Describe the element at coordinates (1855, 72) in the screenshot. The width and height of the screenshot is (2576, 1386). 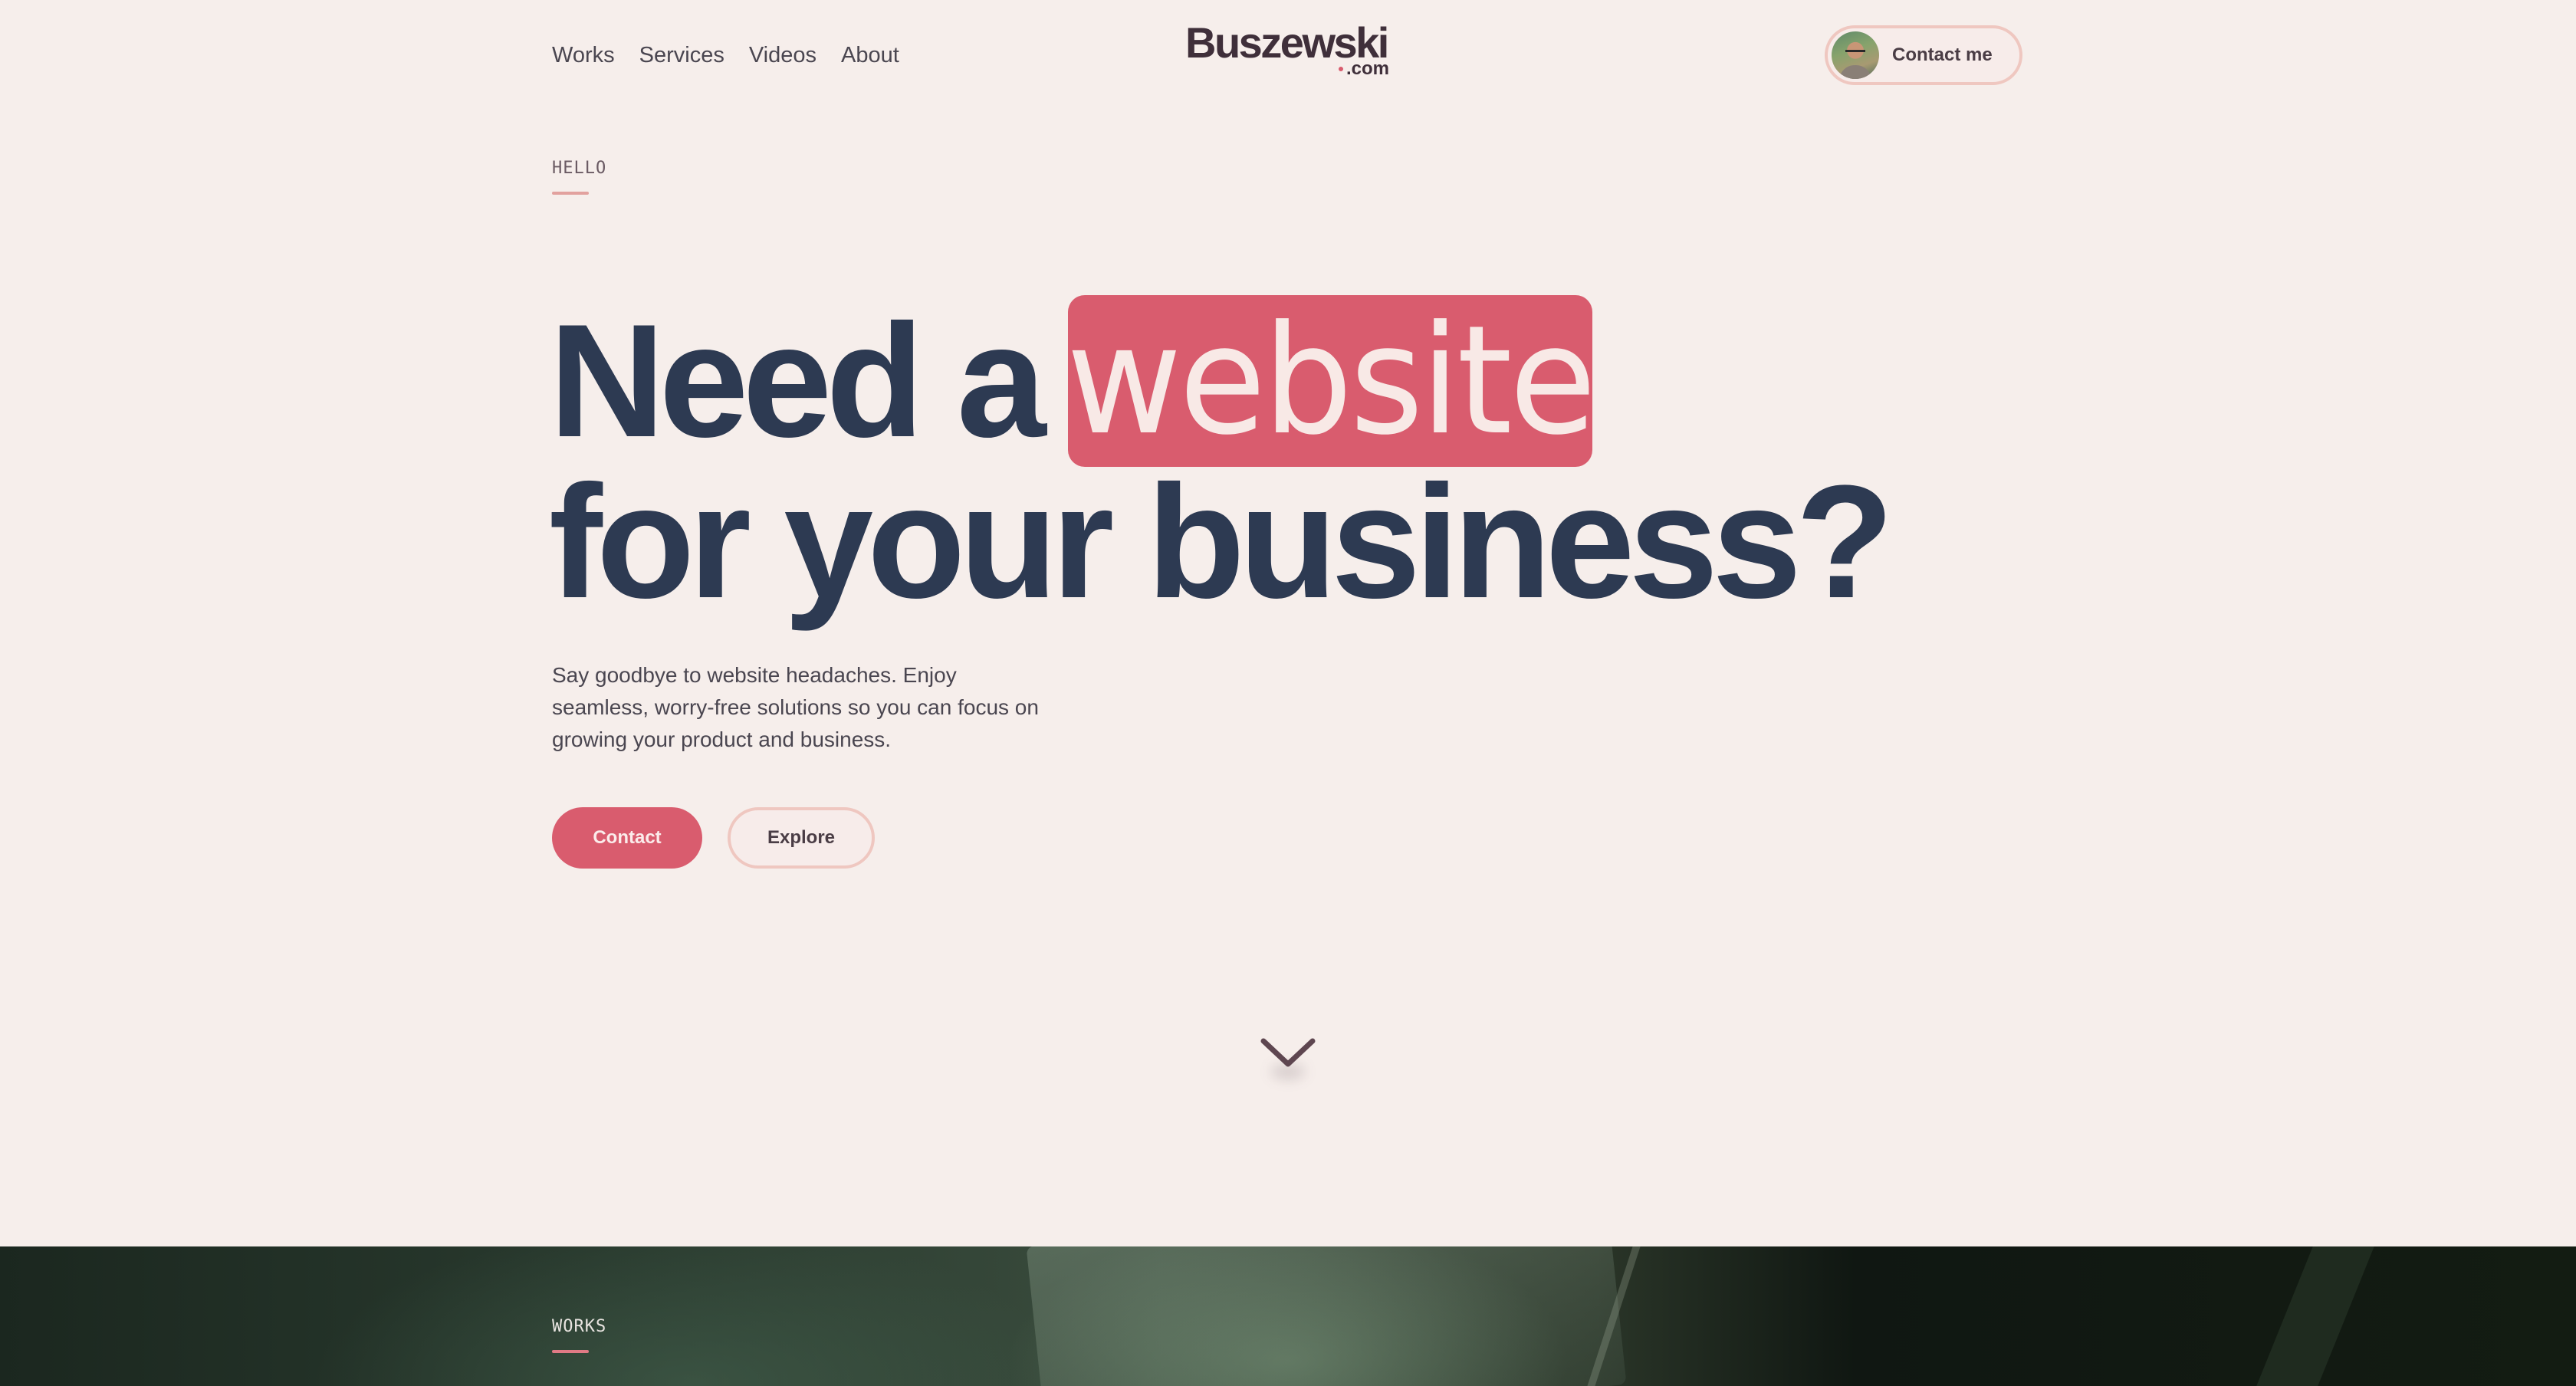
I see `avatar-shirt` at that location.